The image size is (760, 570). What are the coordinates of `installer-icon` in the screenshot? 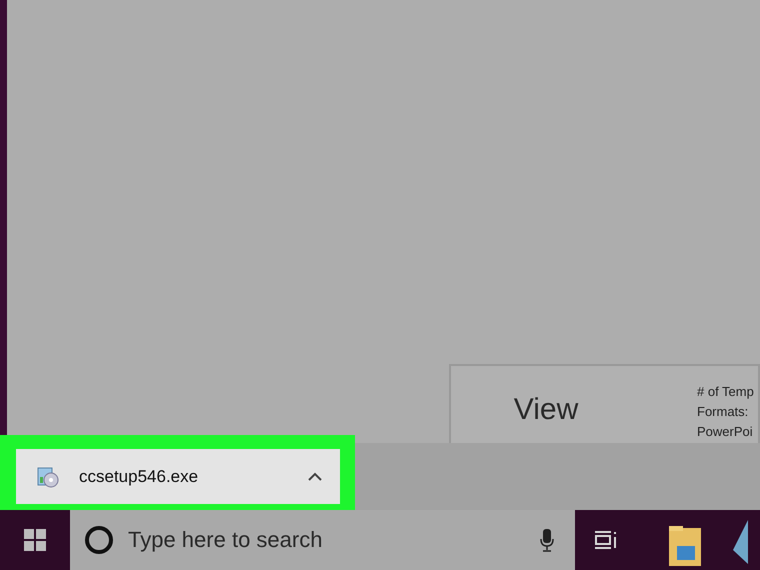 It's located at (48, 476).